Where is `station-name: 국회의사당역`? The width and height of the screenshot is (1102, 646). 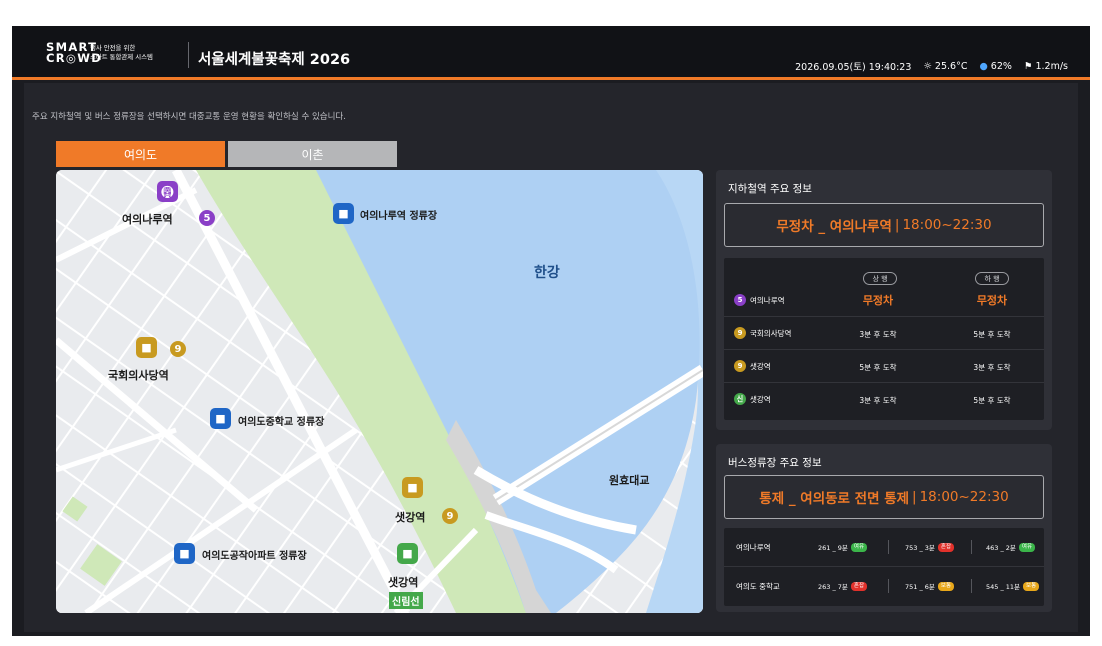 station-name: 국회의사당역 is located at coordinates (771, 333).